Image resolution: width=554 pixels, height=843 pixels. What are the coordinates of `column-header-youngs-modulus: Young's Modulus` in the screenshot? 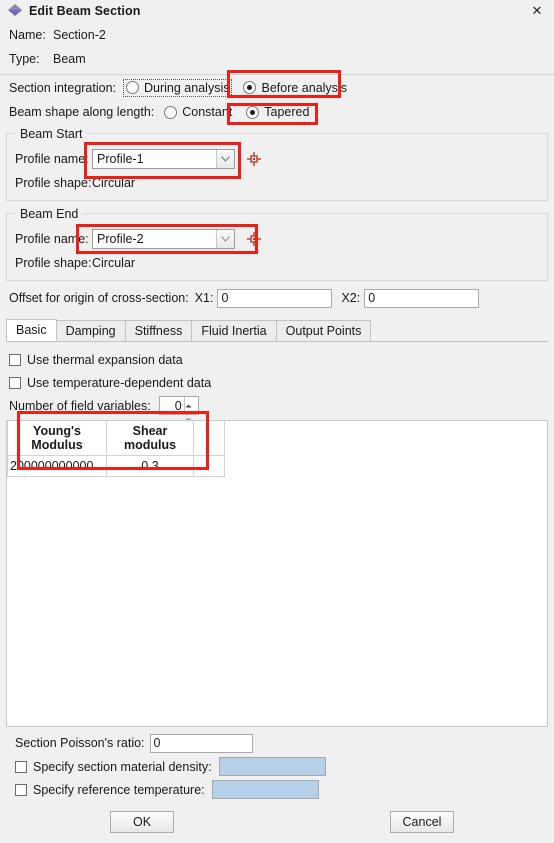 It's located at (57, 438).